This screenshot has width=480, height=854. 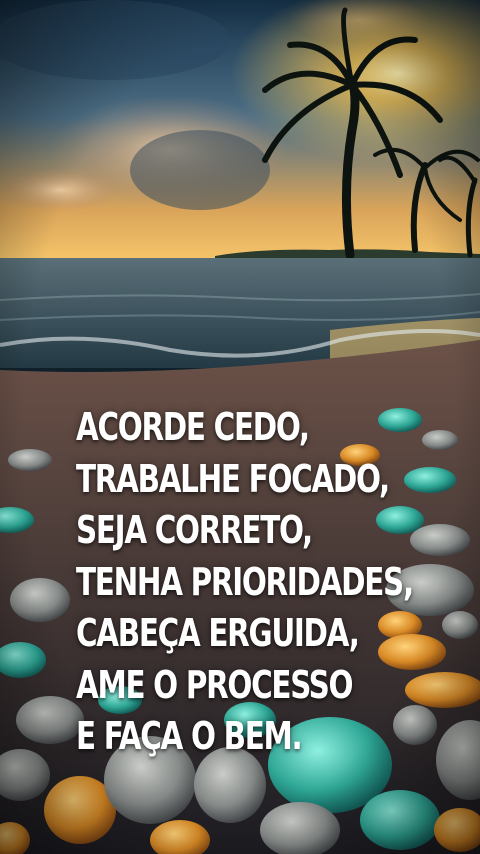 What do you see at coordinates (189, 736) in the screenshot?
I see `quote-line-7: E FAÇA O BEM.` at bounding box center [189, 736].